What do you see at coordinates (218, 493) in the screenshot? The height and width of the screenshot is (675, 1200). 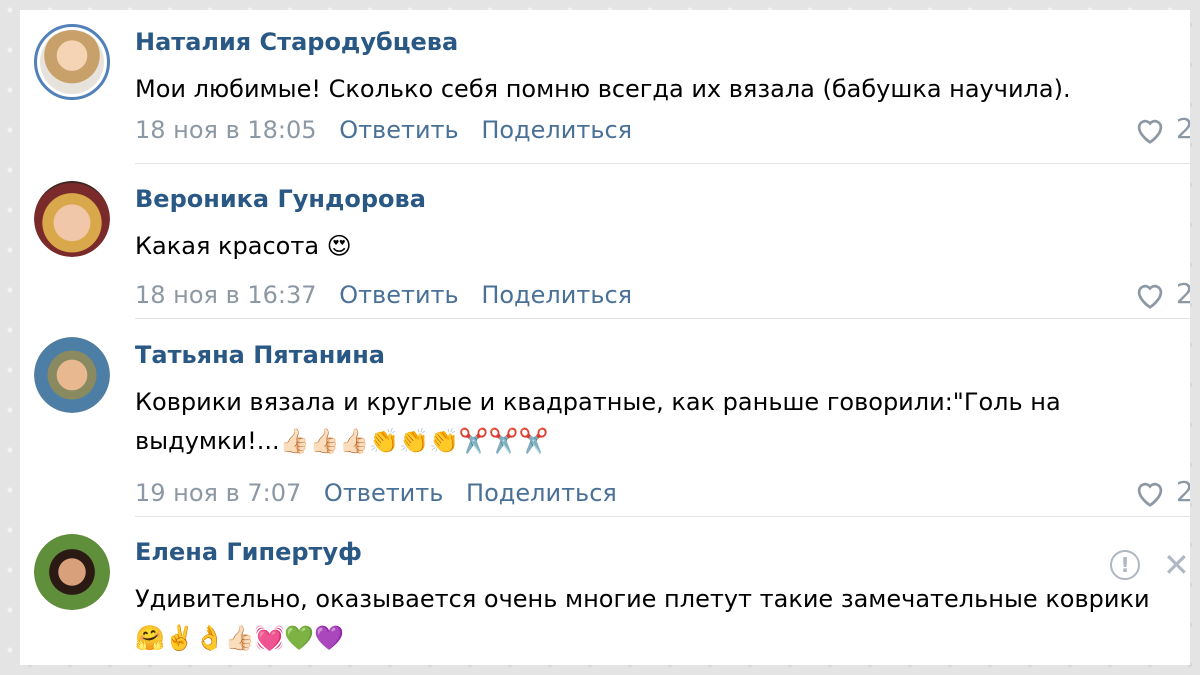 I see `comment-date: 19 ноя в 7:07` at bounding box center [218, 493].